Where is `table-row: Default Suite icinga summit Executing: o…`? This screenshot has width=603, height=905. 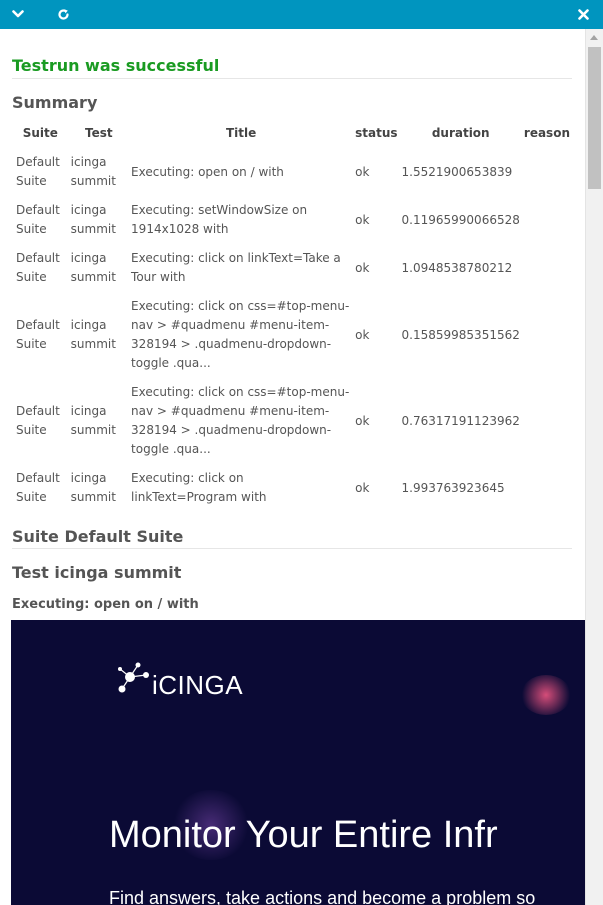
table-row: Default Suite icinga summit Executing: o… is located at coordinates (292, 172).